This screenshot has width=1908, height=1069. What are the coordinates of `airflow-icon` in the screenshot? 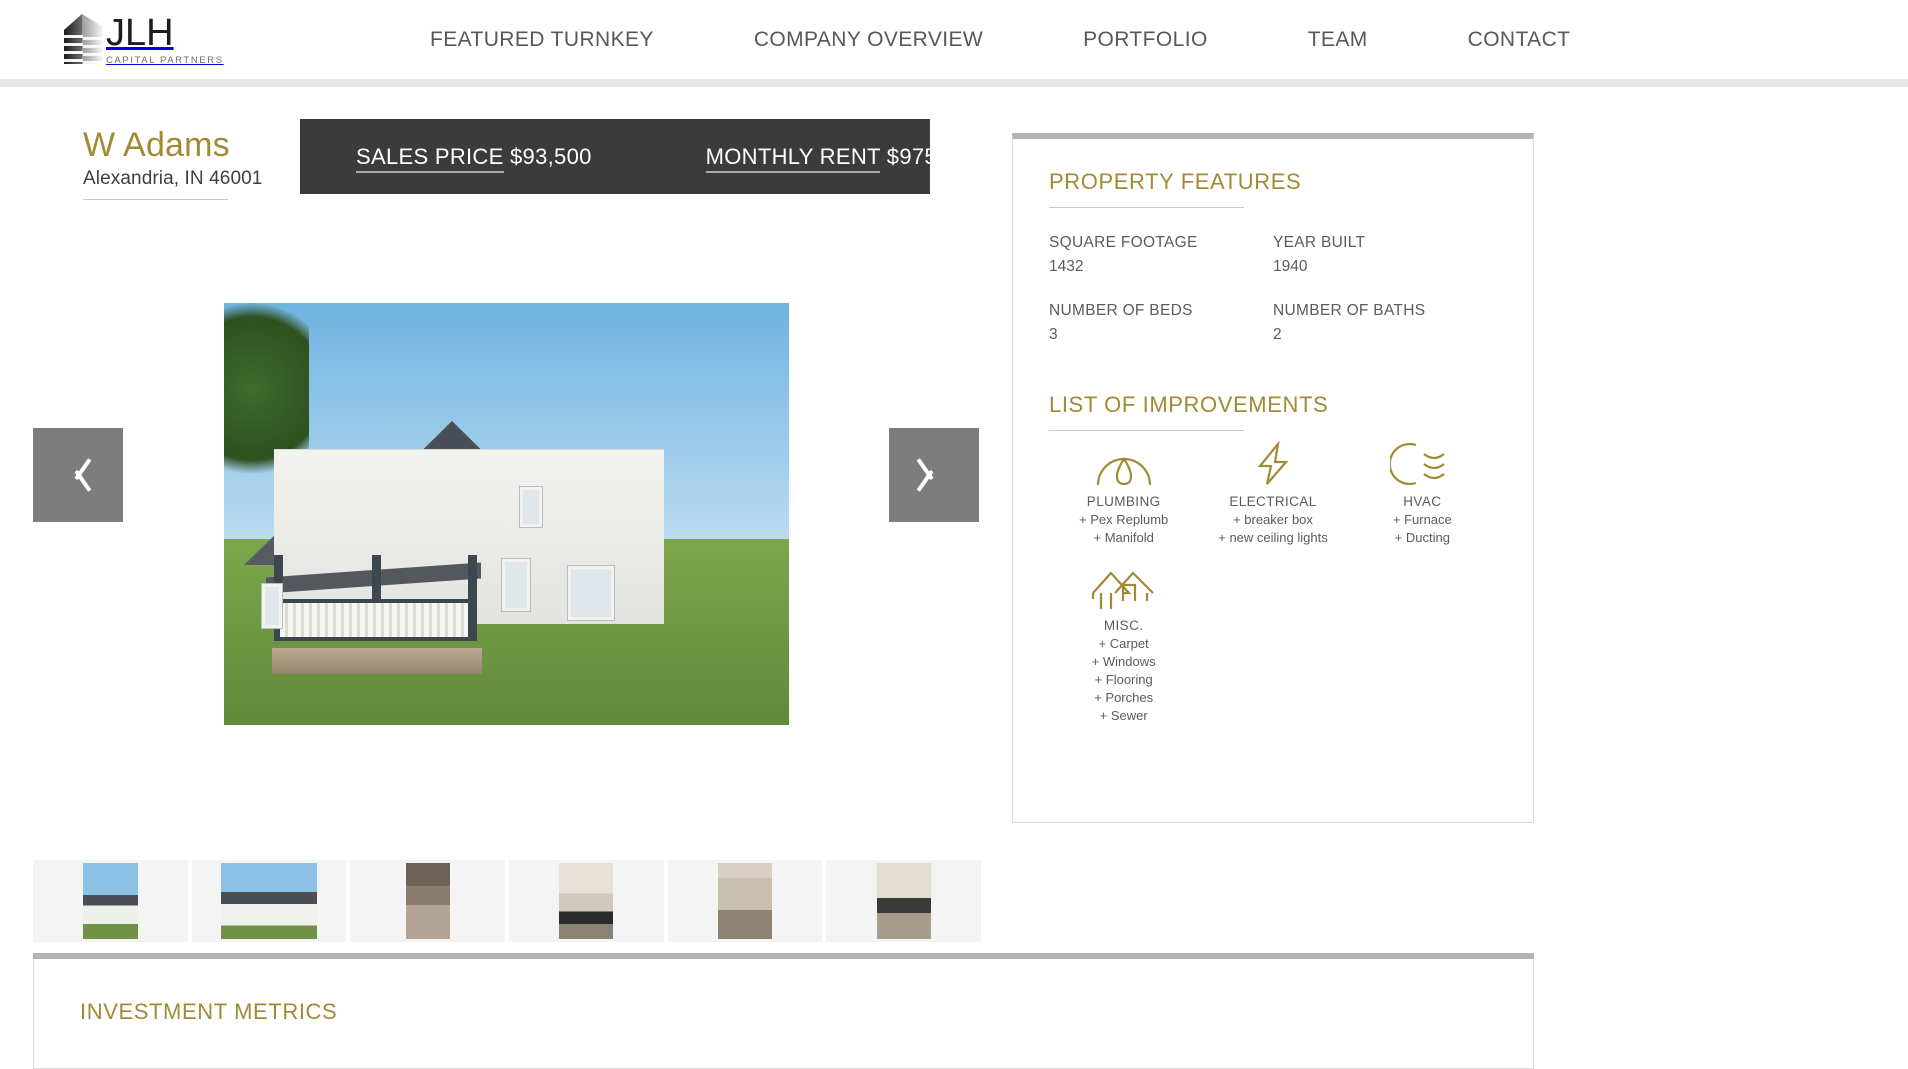 It's located at (1422, 464).